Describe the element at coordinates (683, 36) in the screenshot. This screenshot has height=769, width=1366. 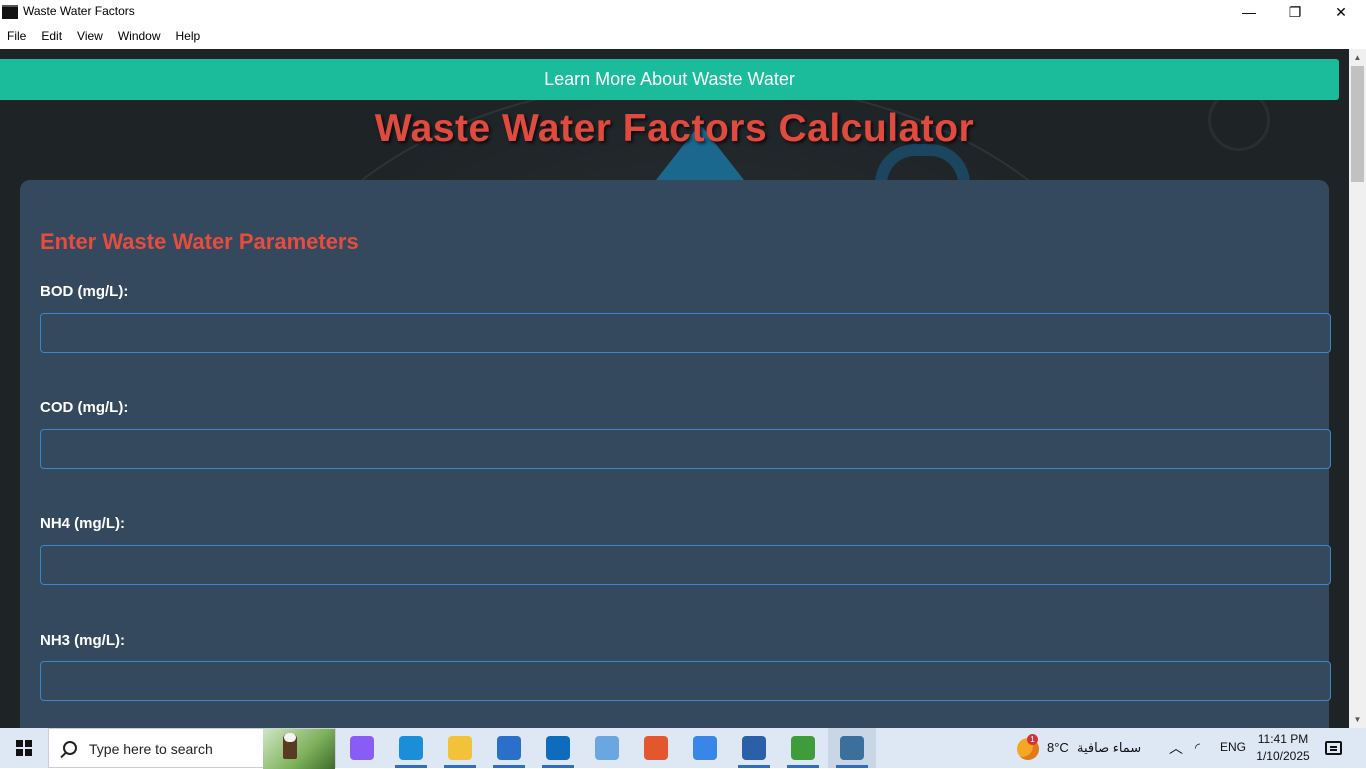
I see `menu-bar: File Edit View Window Help` at that location.